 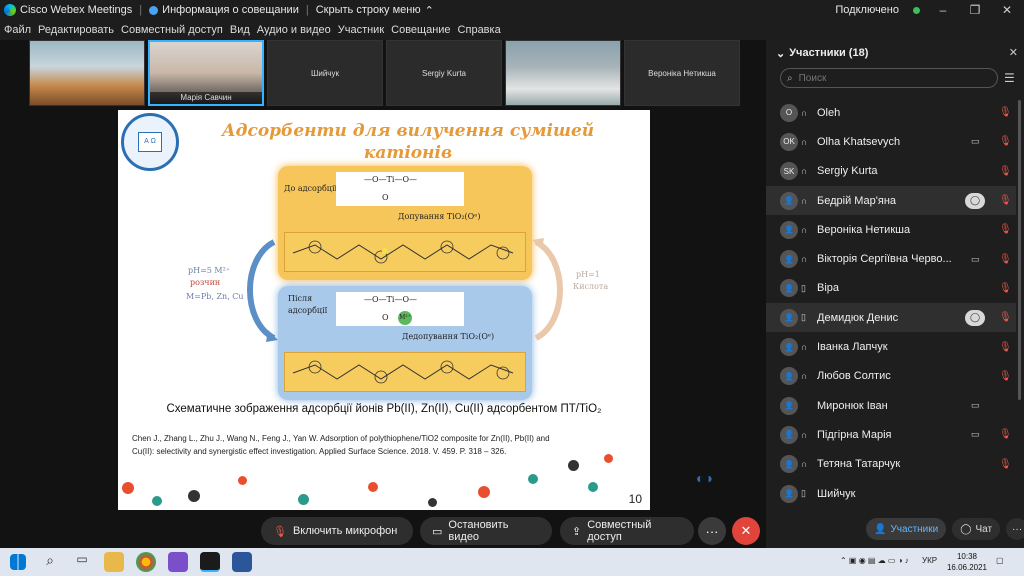 I want to click on start-button-icon, so click(x=18, y=562).